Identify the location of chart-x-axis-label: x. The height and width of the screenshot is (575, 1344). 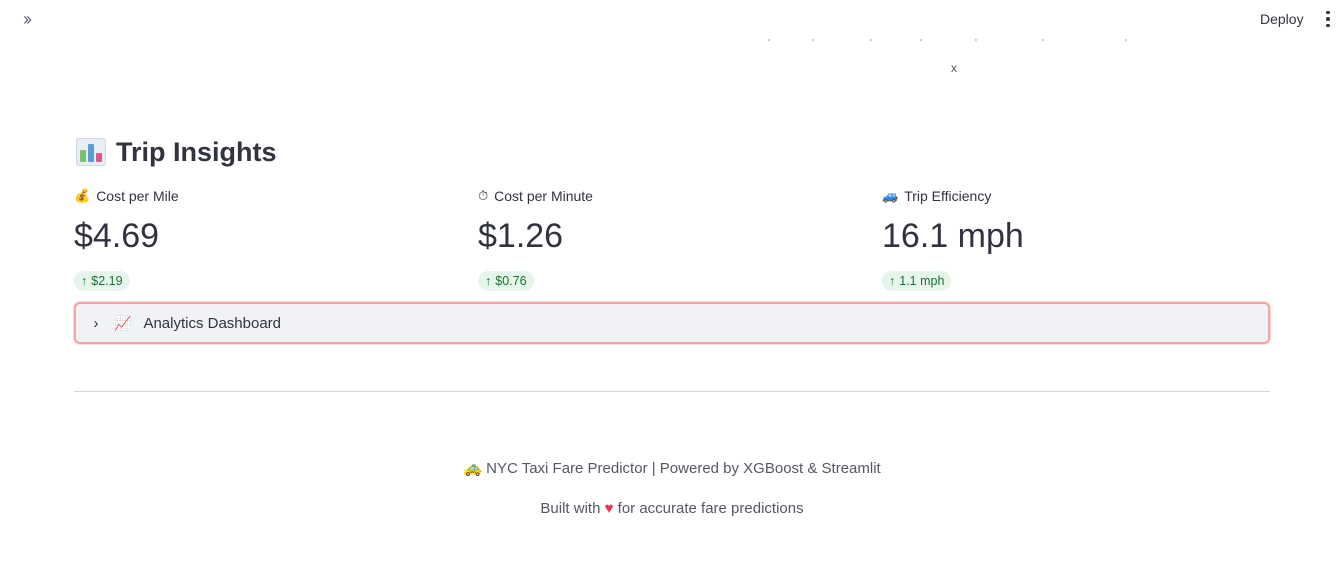
(954, 68).